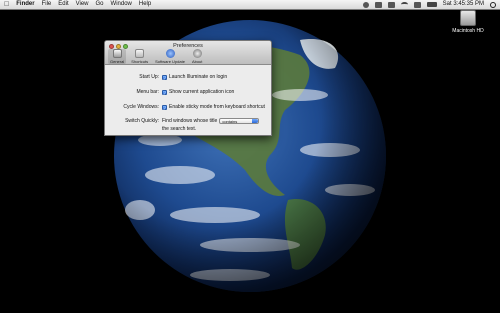 The width and height of the screenshot is (500, 313). What do you see at coordinates (25, 4) in the screenshot?
I see `menu-finder: Finder` at bounding box center [25, 4].